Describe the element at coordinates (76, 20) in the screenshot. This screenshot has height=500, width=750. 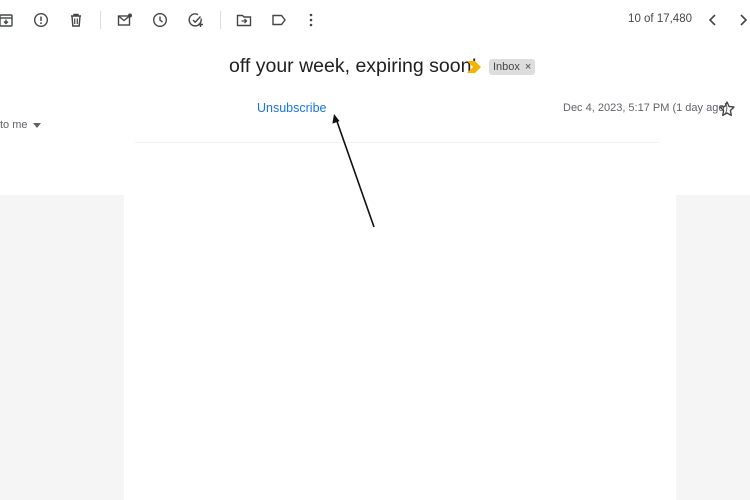
I see `delete-icon` at that location.